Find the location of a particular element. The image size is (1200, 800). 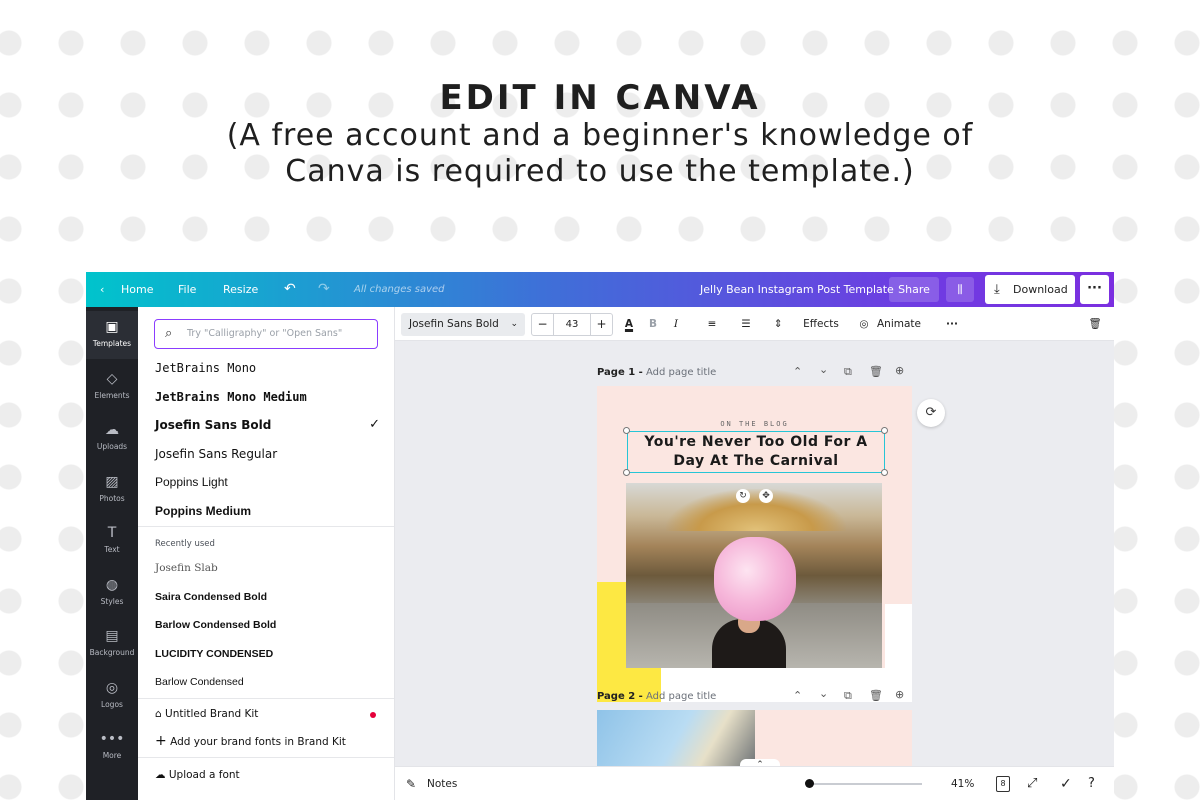

font-option: Poppins Light is located at coordinates (267, 482).